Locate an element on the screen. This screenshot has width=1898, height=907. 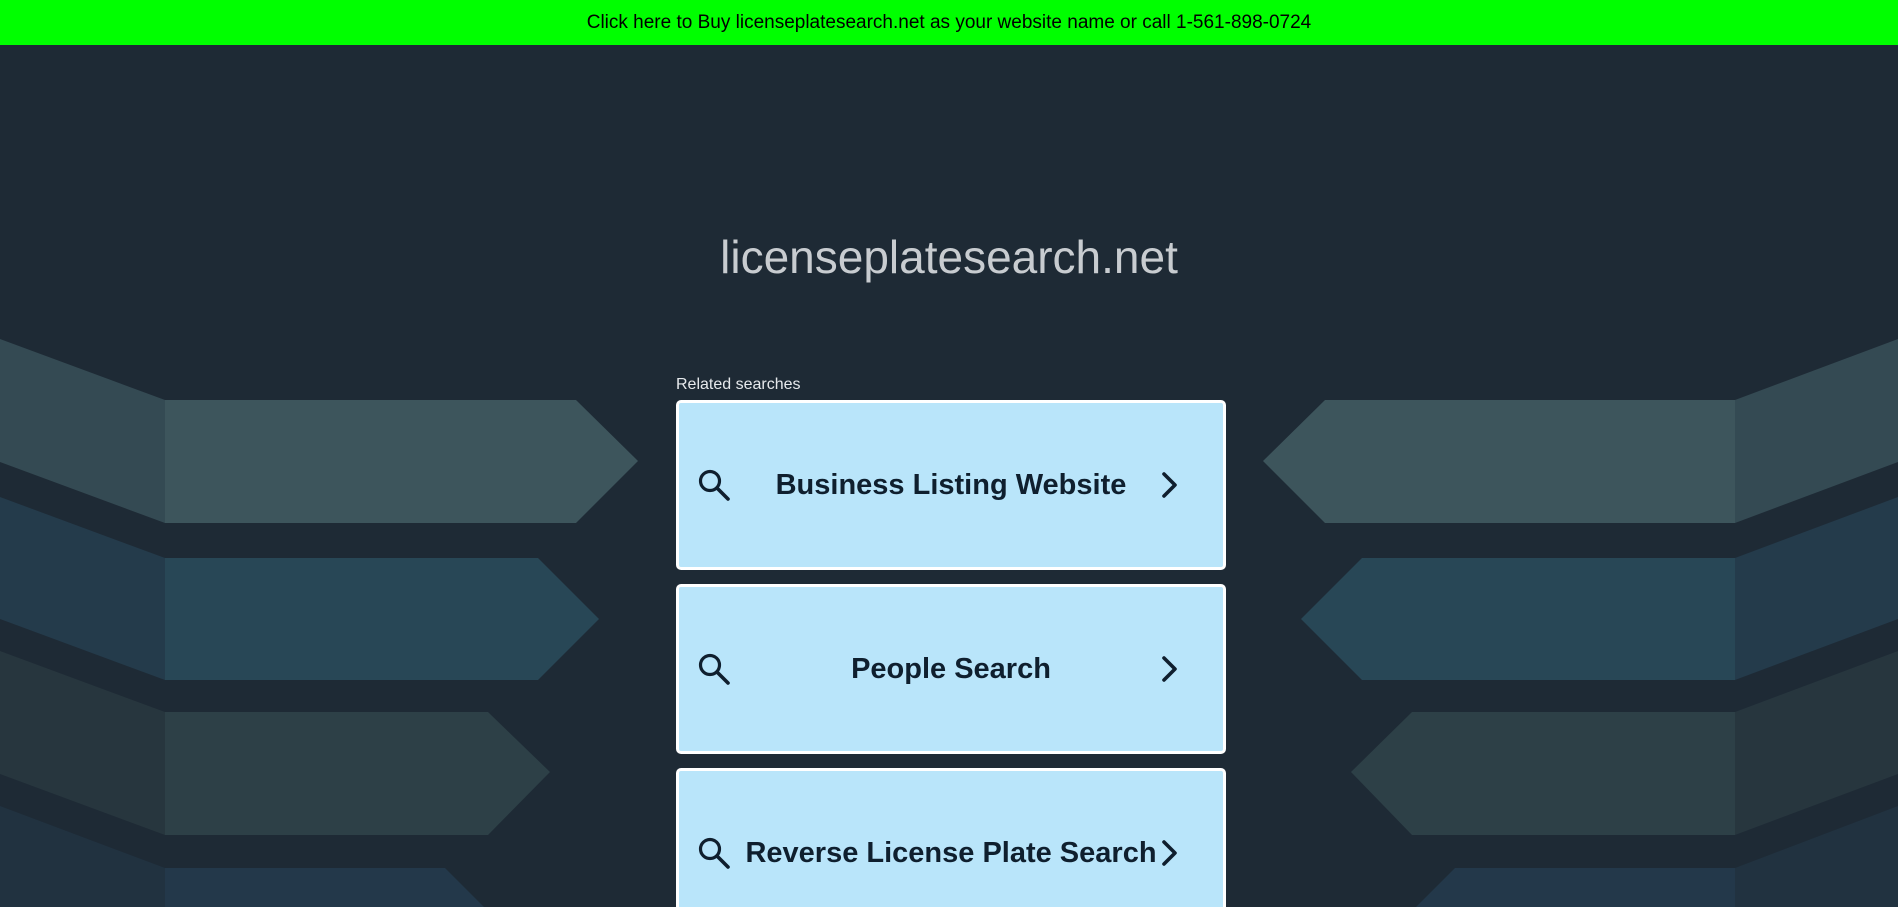
related-search-label: Reverse License Plate Search is located at coordinates (950, 853).